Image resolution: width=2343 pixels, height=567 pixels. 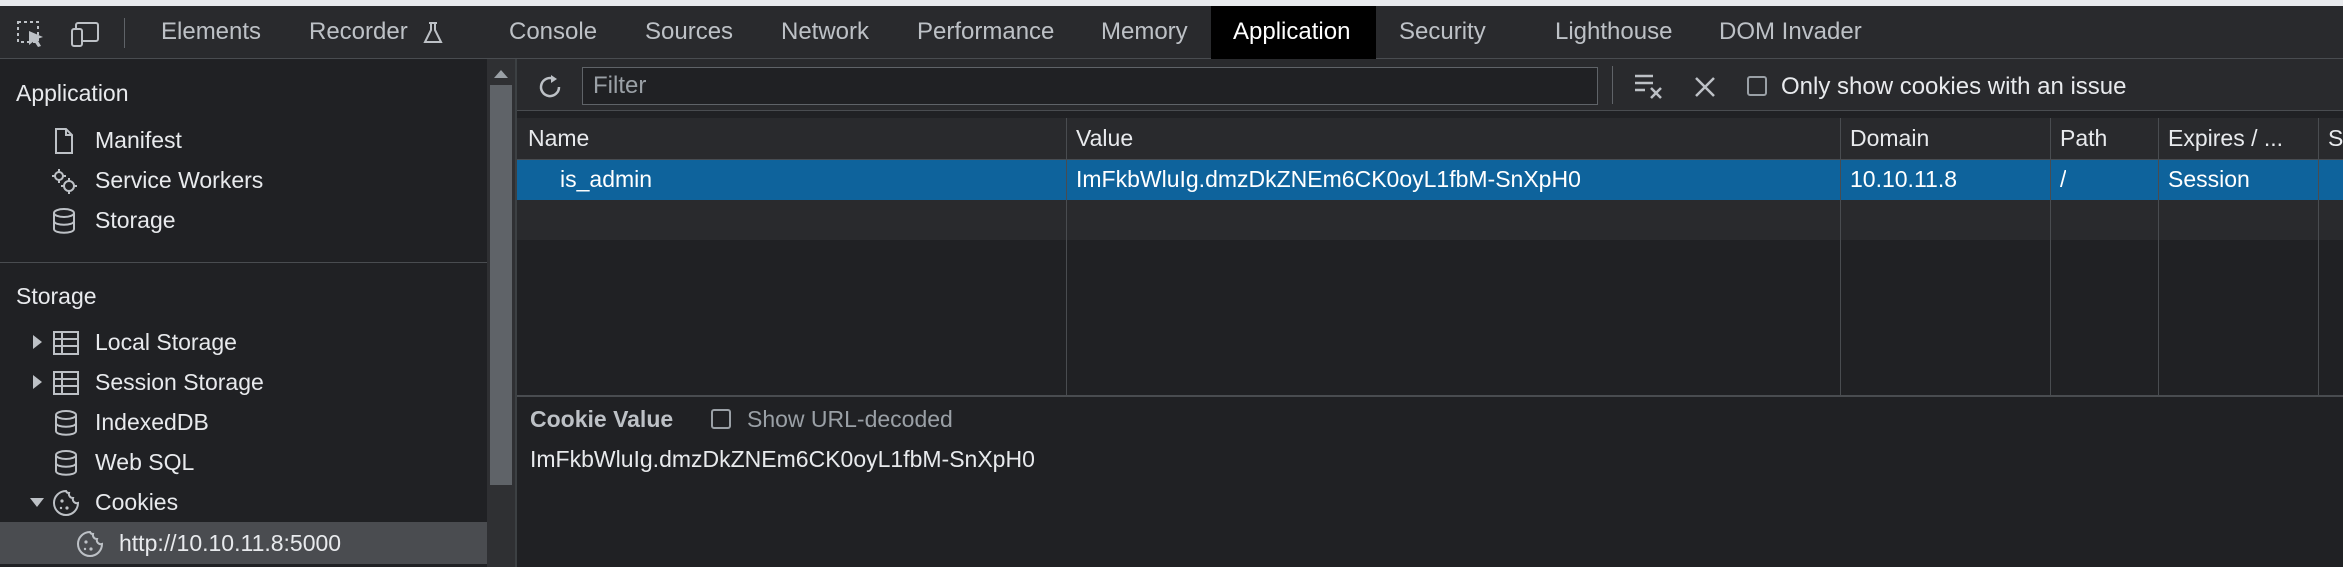 What do you see at coordinates (32, 34) in the screenshot?
I see `inspect-element-icon` at bounding box center [32, 34].